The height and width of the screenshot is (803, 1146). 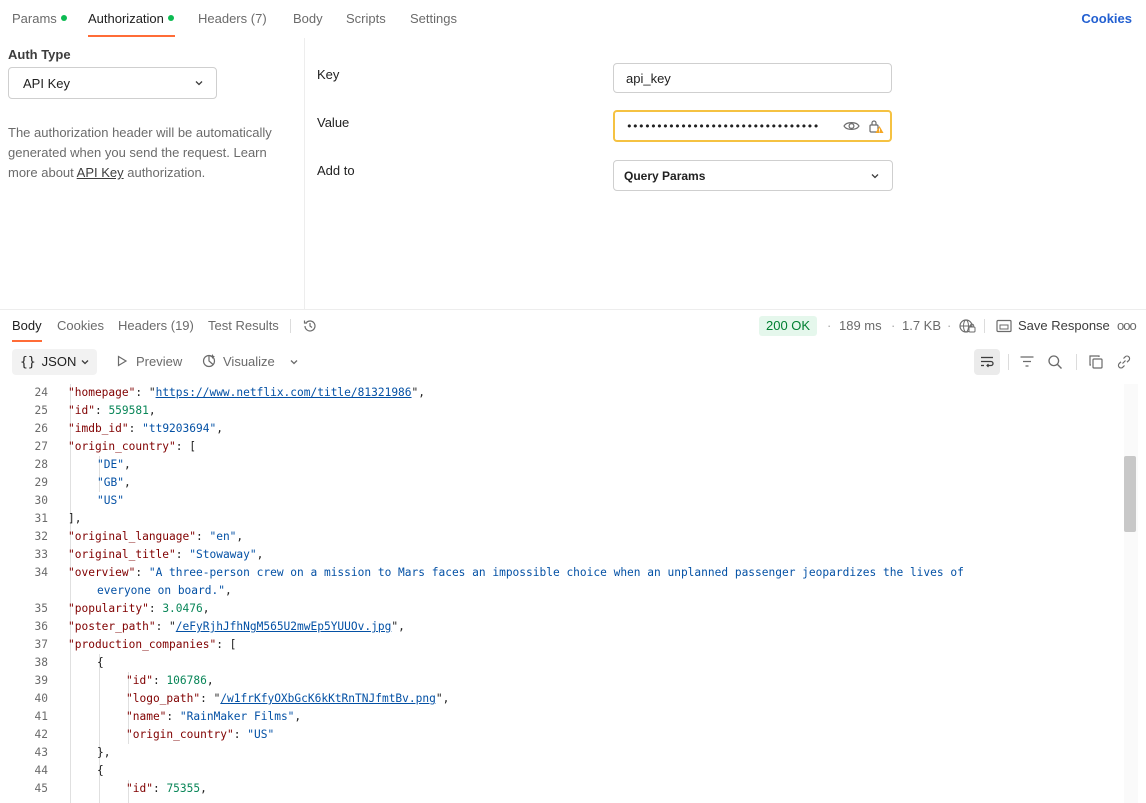 I want to click on api-key-doc-link: API Key, so click(x=100, y=172).